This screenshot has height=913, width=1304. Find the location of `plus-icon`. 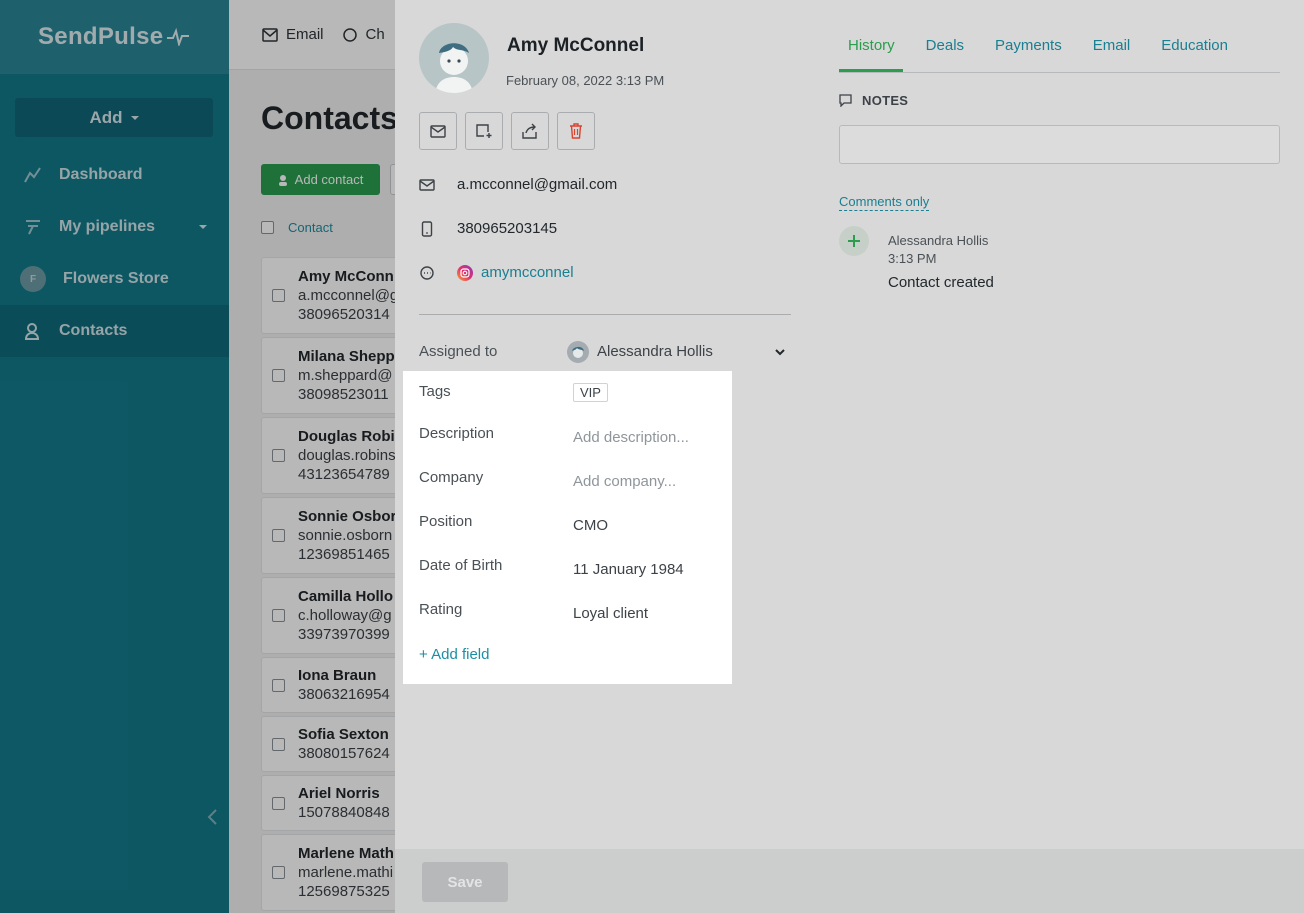

plus-icon is located at coordinates (854, 241).